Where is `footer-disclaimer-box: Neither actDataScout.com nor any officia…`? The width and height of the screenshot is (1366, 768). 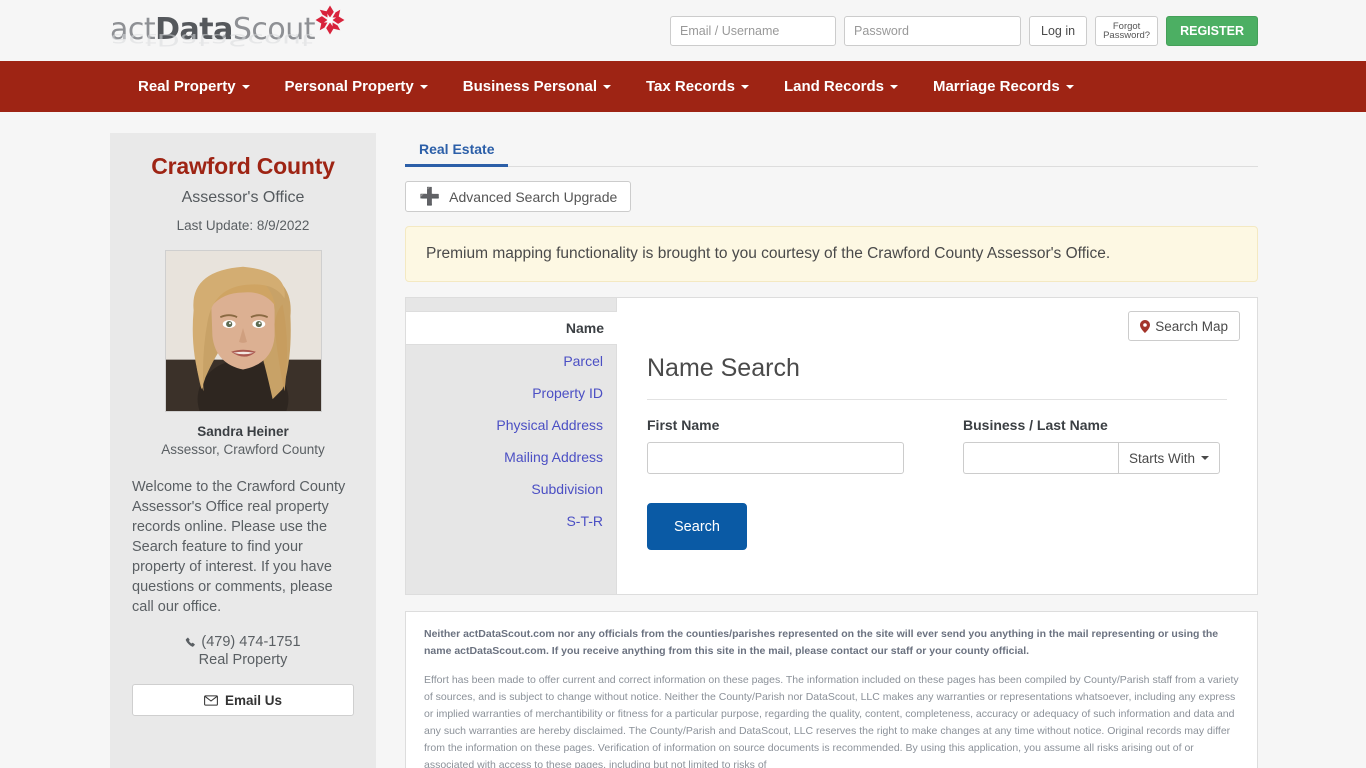 footer-disclaimer-box: Neither actDataScout.com nor any officia… is located at coordinates (831, 689).